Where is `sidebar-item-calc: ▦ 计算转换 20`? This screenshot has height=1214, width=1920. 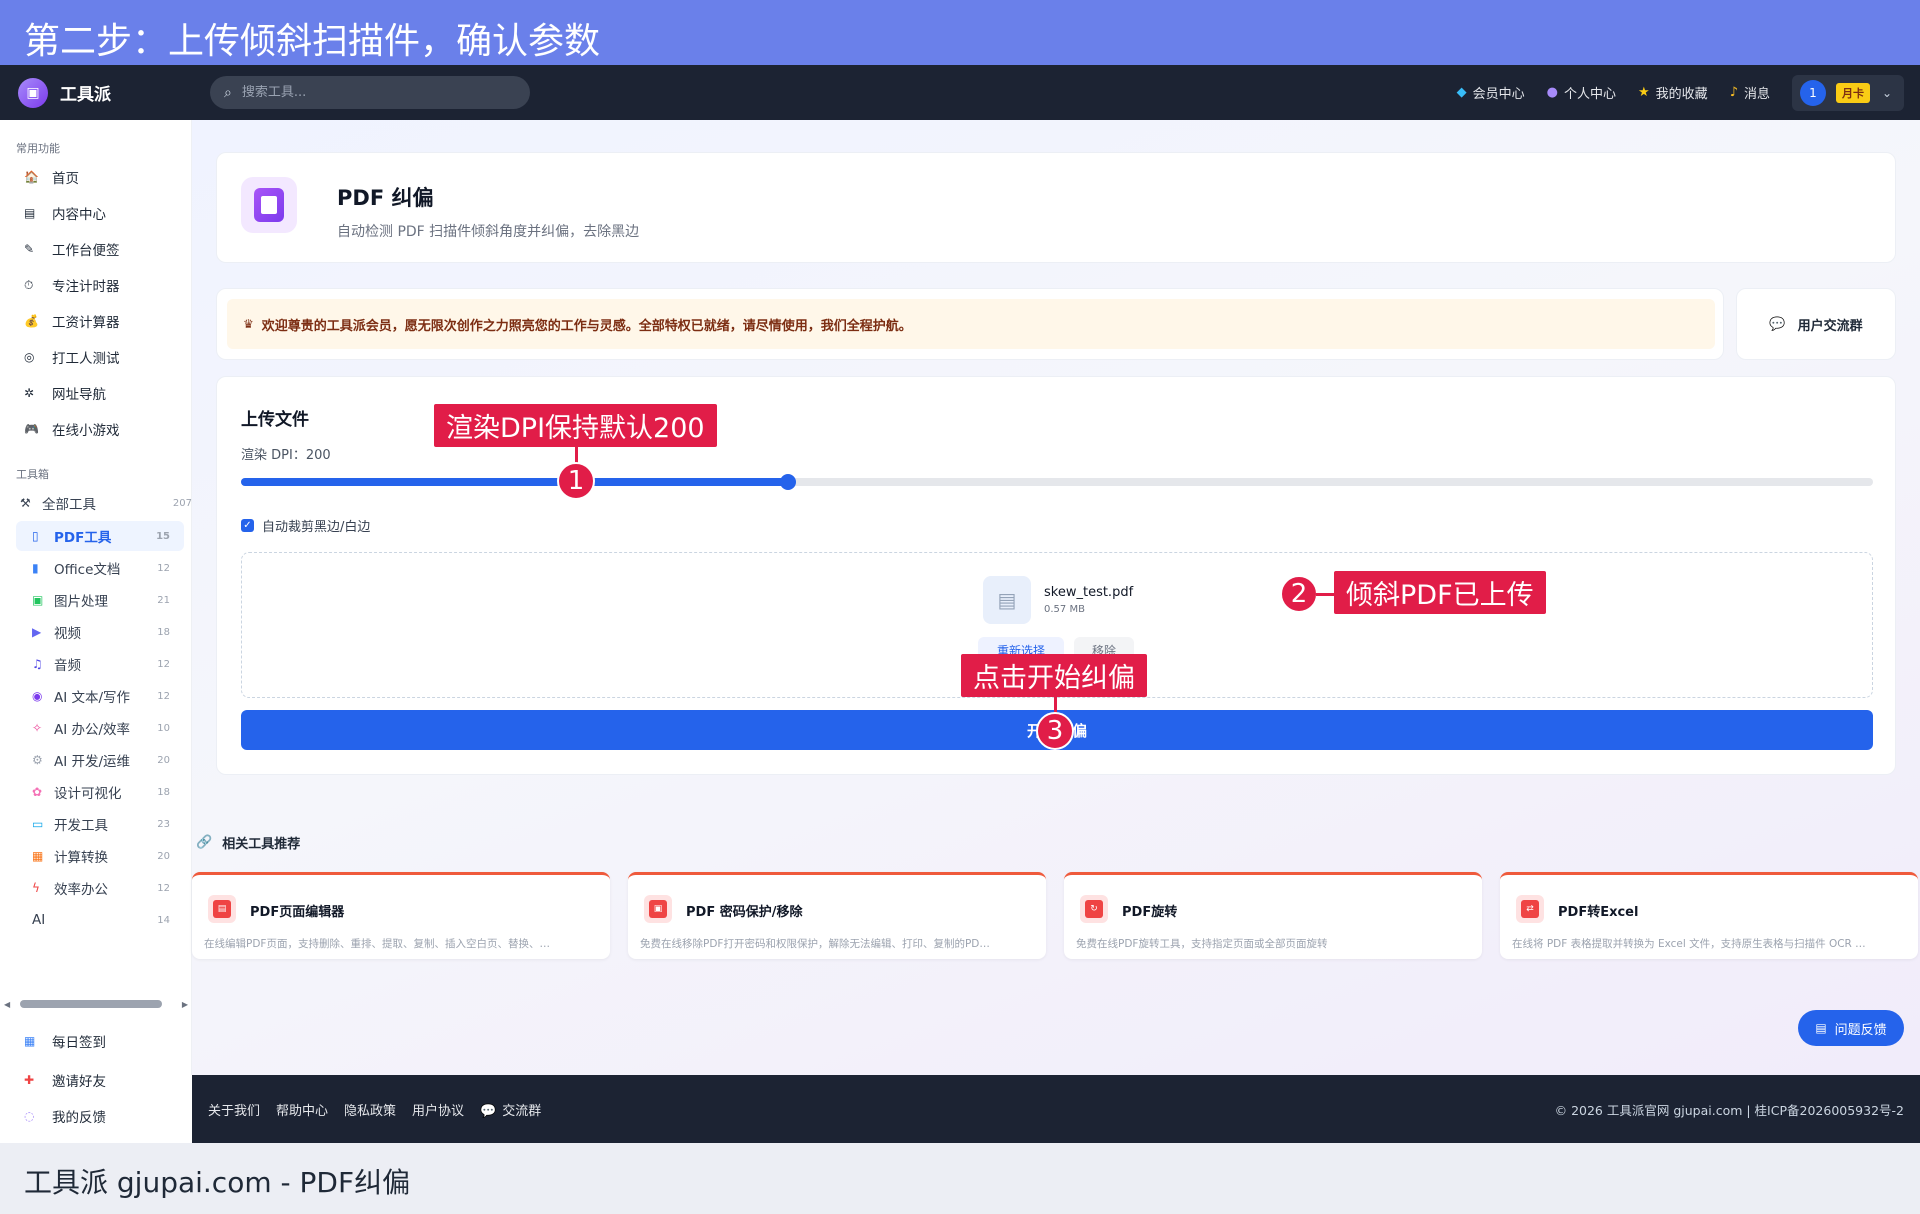
sidebar-item-calc: ▦ 计算转换 20 is located at coordinates (100, 856).